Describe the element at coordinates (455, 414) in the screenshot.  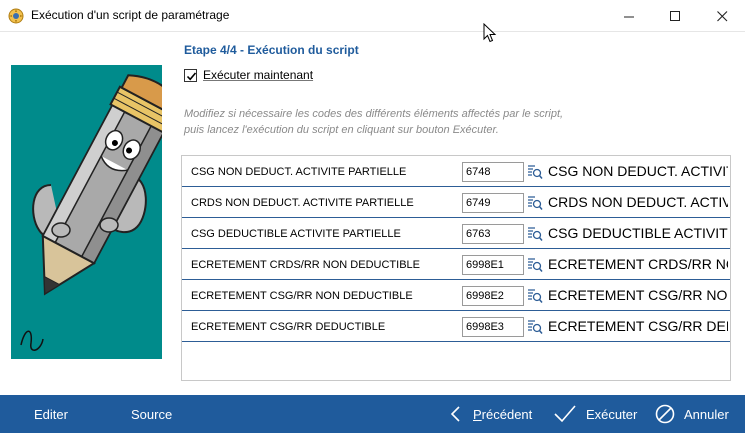
I see `chevron-left-icon` at that location.